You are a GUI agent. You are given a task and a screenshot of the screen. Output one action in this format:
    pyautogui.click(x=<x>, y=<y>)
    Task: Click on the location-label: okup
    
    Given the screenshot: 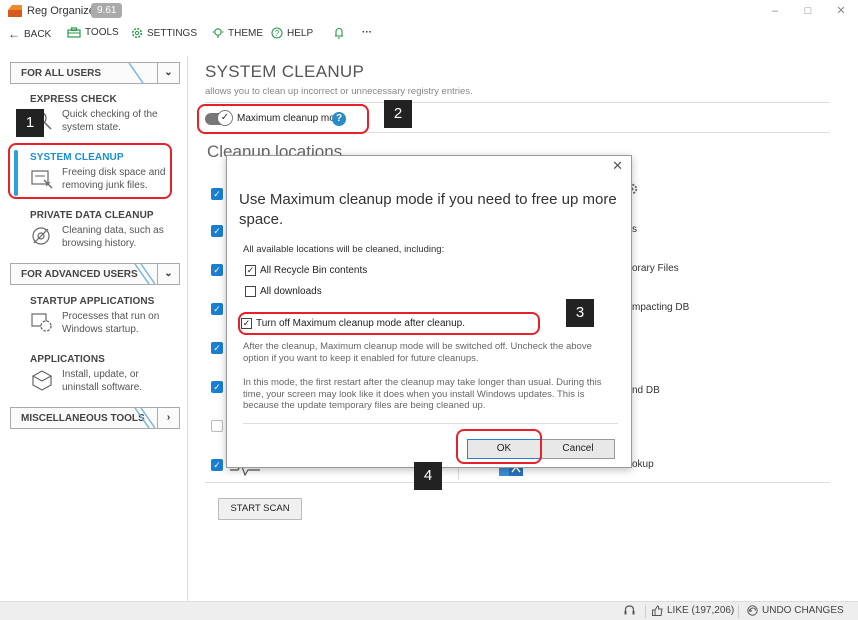 What is the action you would take?
    pyautogui.click(x=643, y=464)
    